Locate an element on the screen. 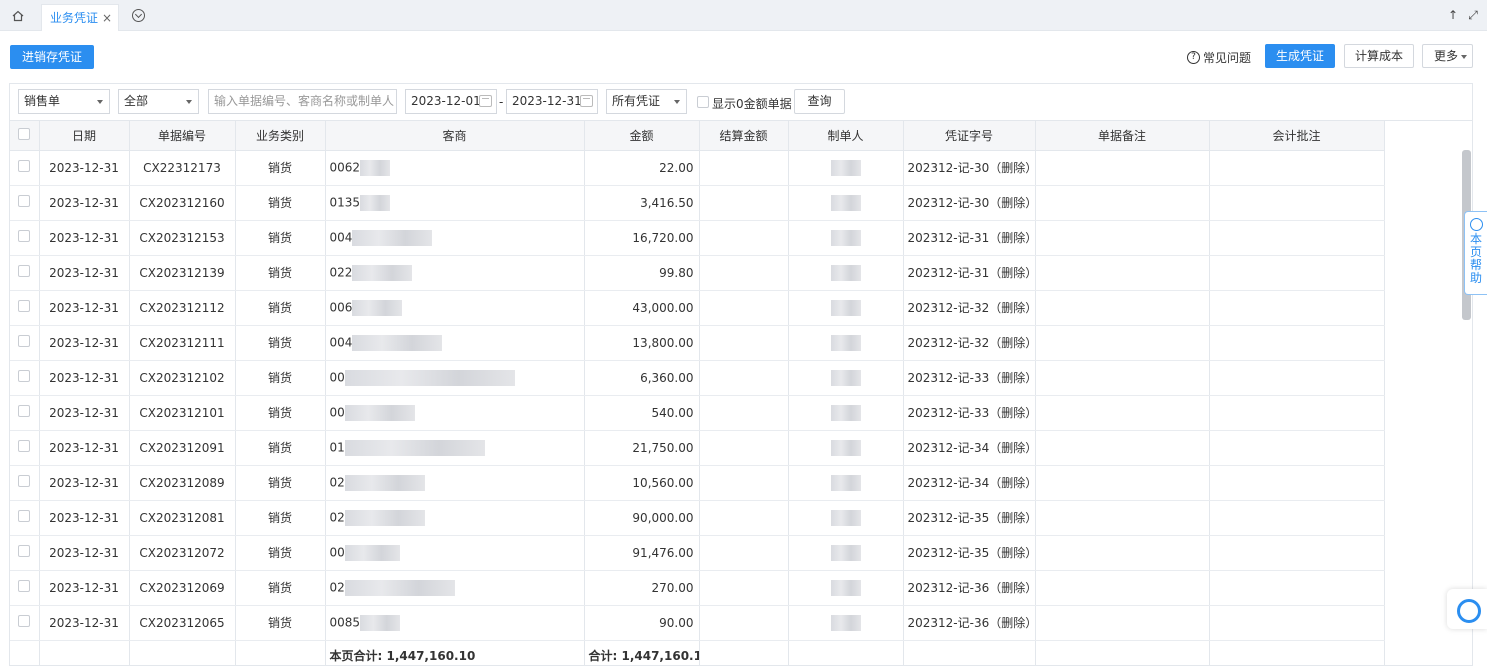 The width and height of the screenshot is (1487, 666). status-select: 全部 is located at coordinates (158, 101).